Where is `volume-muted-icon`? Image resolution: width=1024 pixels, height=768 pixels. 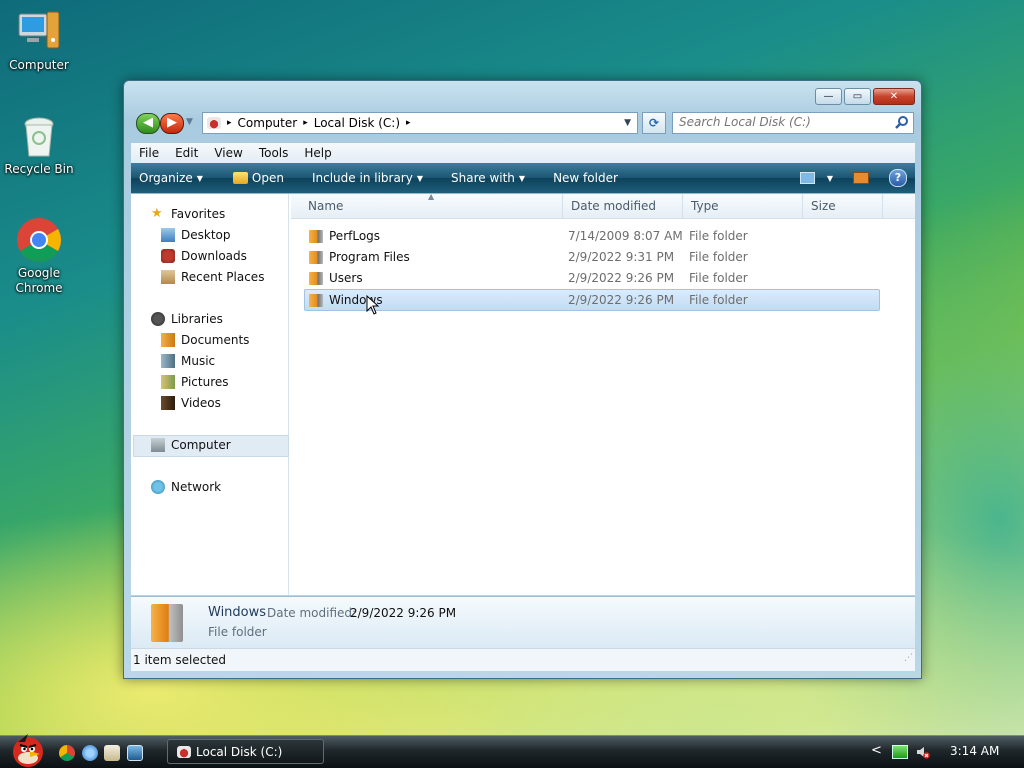 volume-muted-icon is located at coordinates (923, 752).